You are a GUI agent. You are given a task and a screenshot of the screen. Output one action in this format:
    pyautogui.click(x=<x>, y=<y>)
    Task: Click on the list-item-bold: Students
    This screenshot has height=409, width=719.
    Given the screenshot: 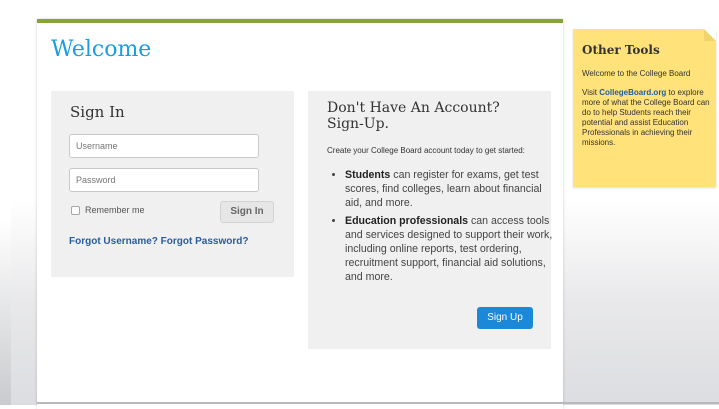 What is the action you would take?
    pyautogui.click(x=368, y=175)
    